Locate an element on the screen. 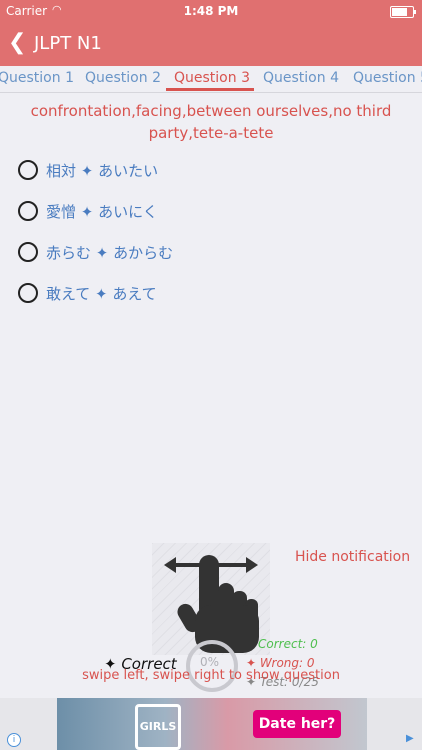 The width and height of the screenshot is (422, 750). swipe-hand-icon is located at coordinates (211, 604).